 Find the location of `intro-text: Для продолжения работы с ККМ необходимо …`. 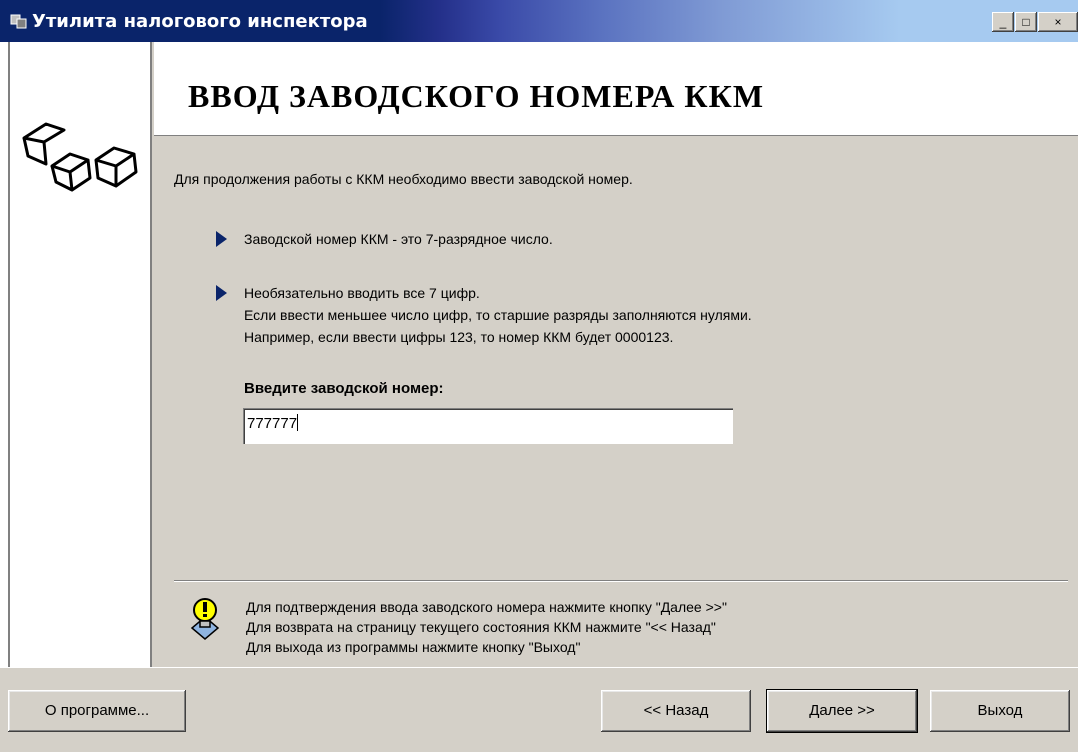

intro-text: Для продолжения работы с ККМ необходимо … is located at coordinates (403, 179).